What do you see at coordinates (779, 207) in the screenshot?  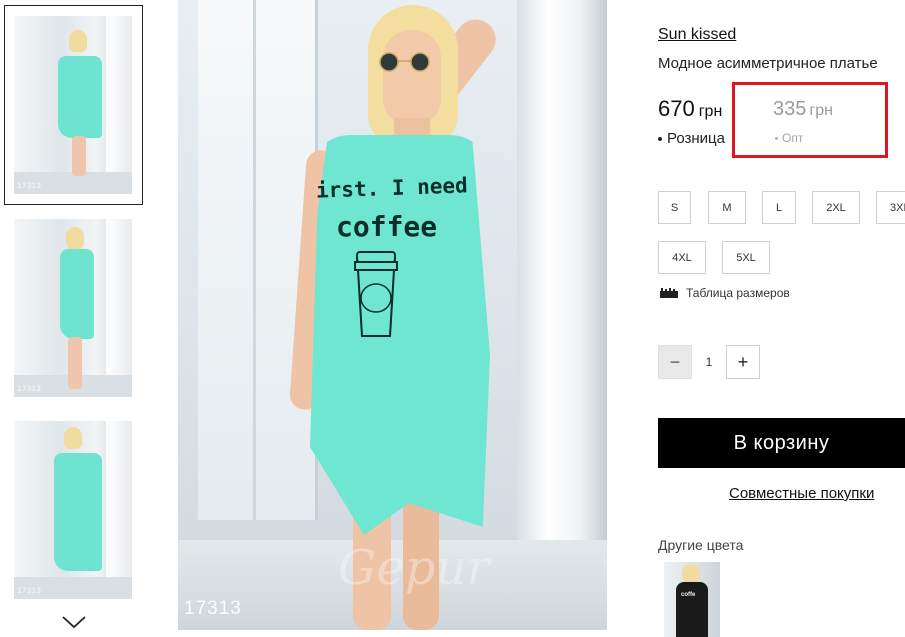 I see `size-option-l: L` at bounding box center [779, 207].